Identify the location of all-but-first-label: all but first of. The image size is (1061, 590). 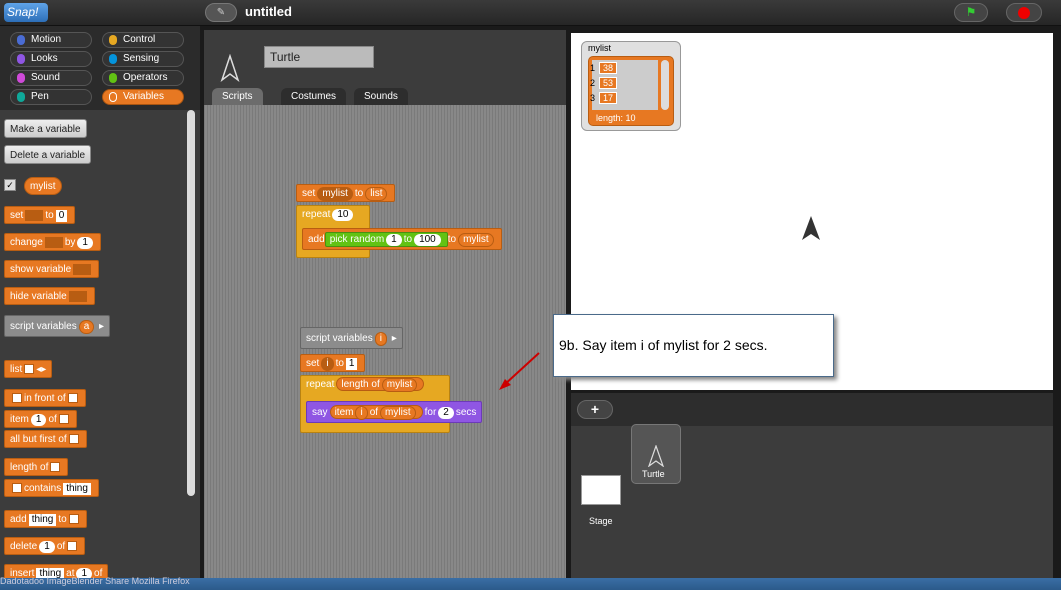
(38, 439).